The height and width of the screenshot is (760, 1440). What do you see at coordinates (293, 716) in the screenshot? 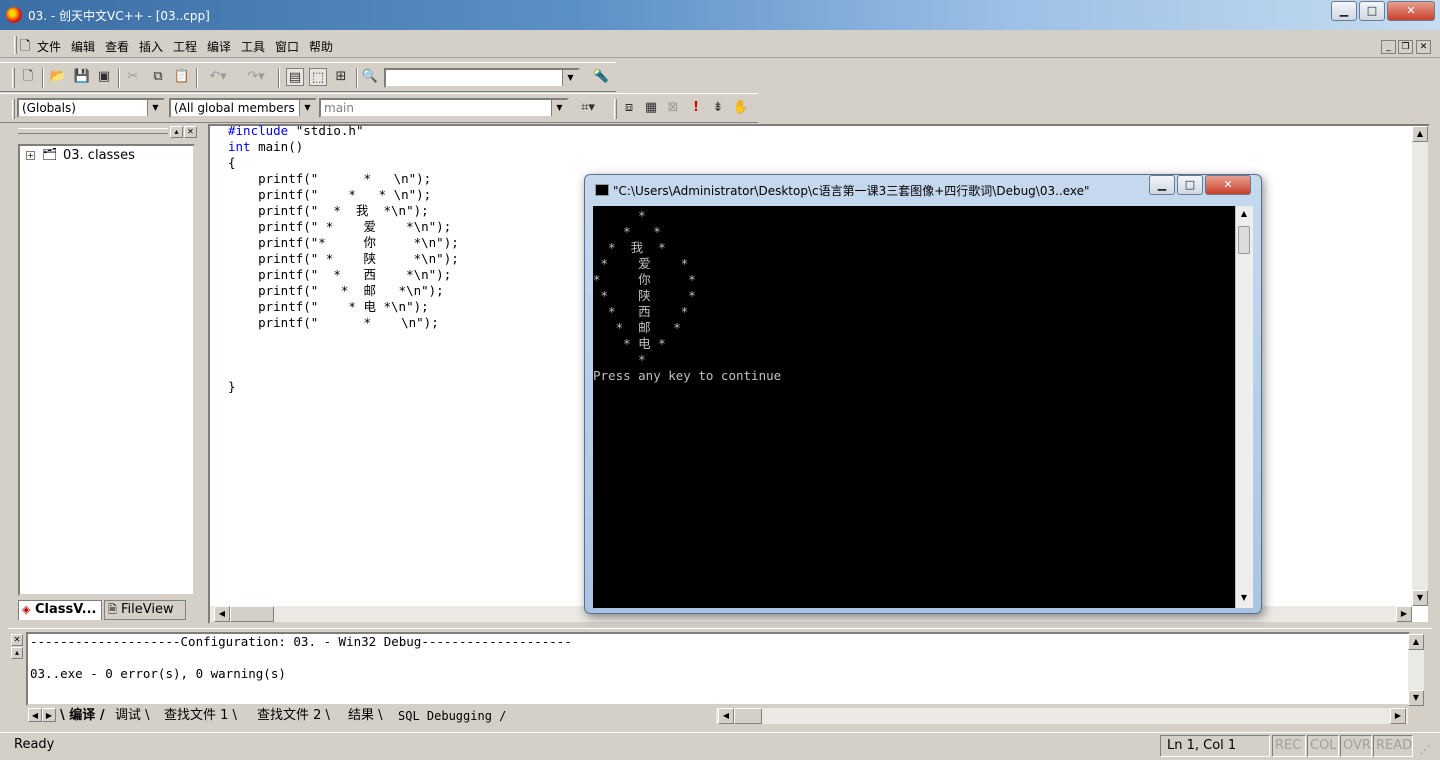
I see `output-tab-find2: 查找文件 2 \` at bounding box center [293, 716].